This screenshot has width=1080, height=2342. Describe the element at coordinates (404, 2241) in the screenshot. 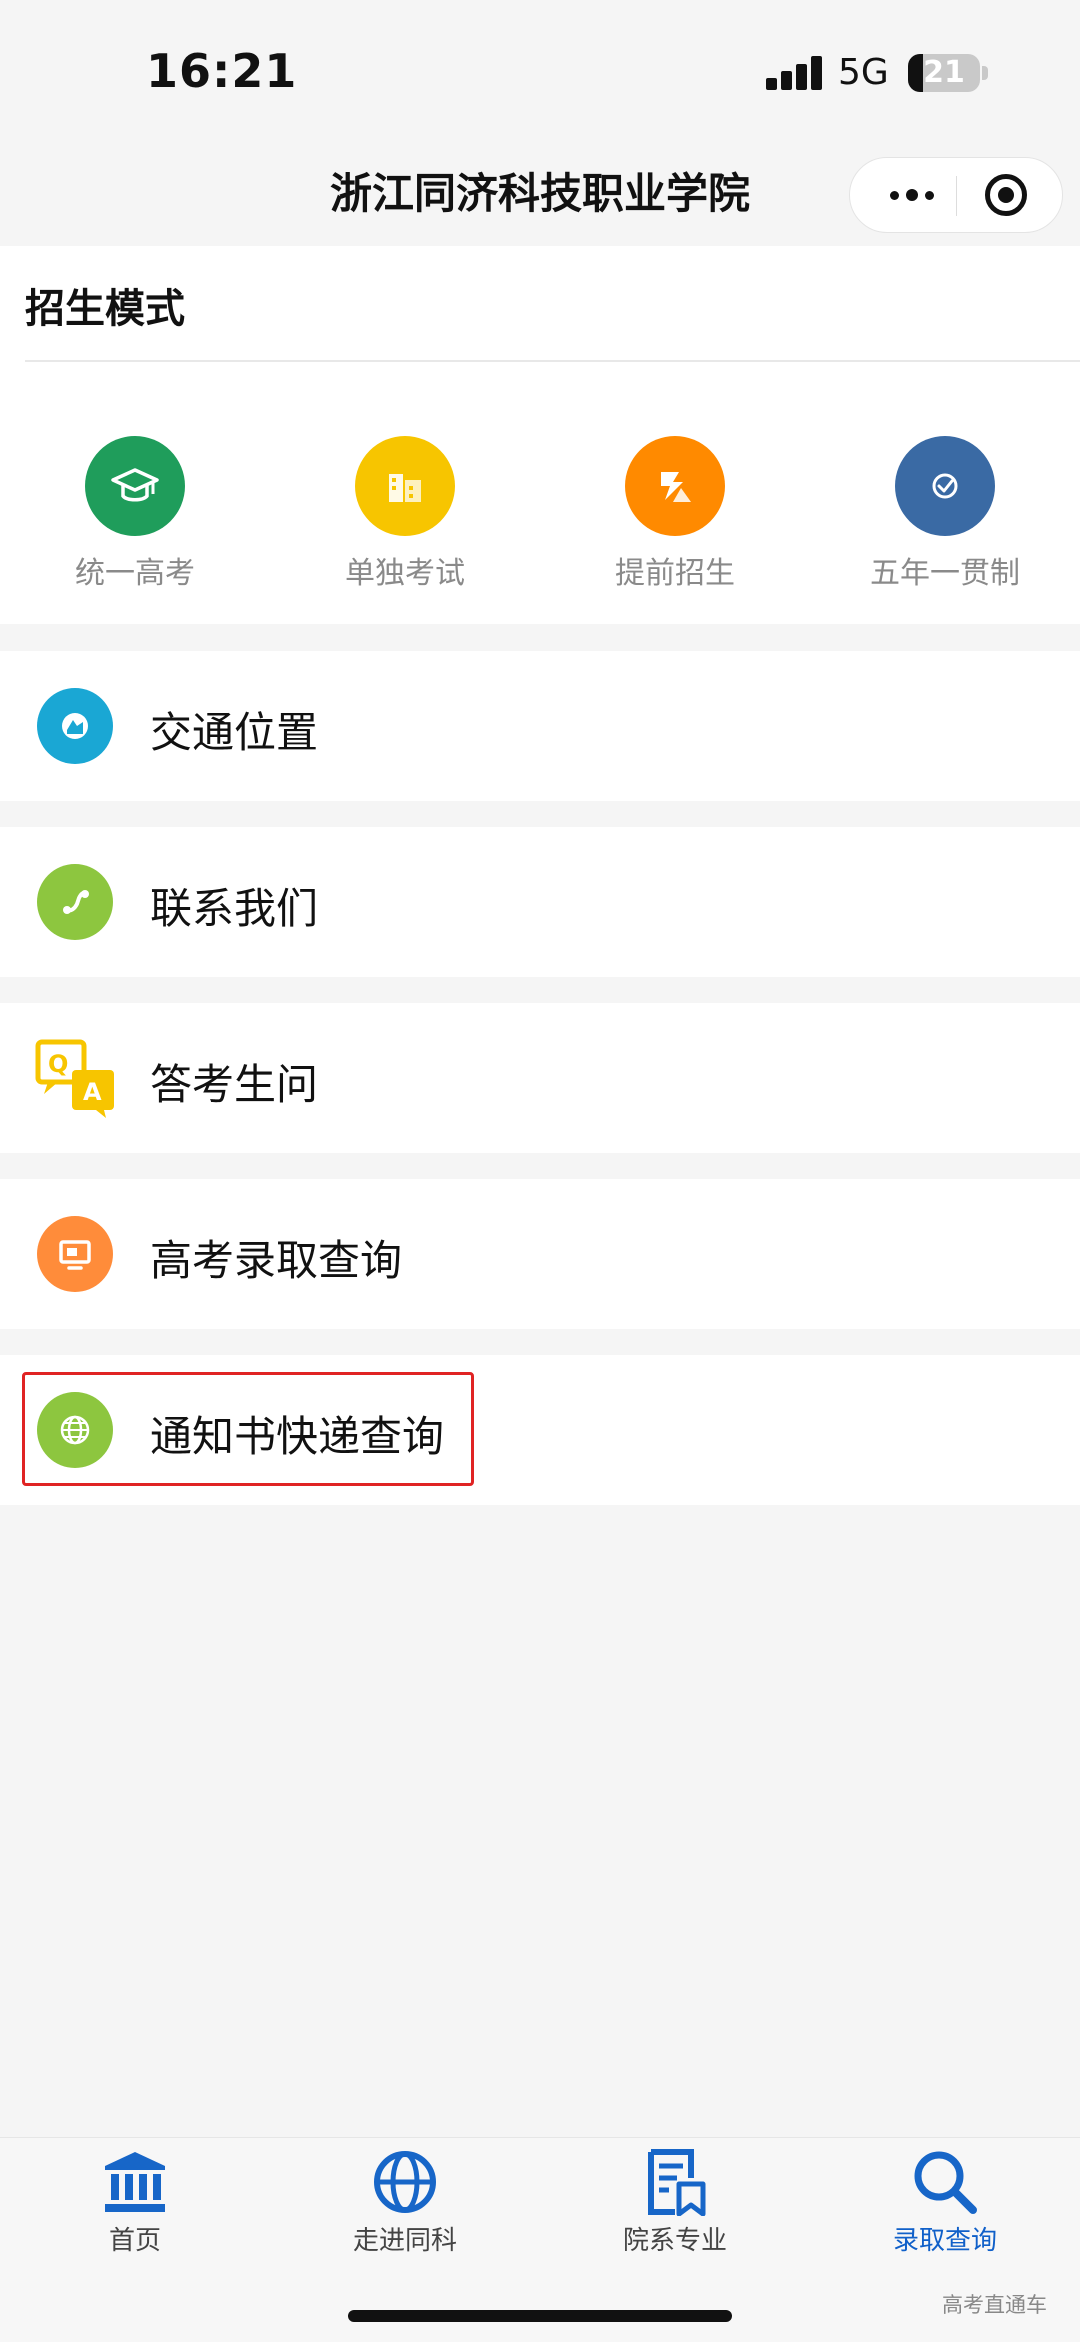

I see `tab-label: 走进同科` at that location.